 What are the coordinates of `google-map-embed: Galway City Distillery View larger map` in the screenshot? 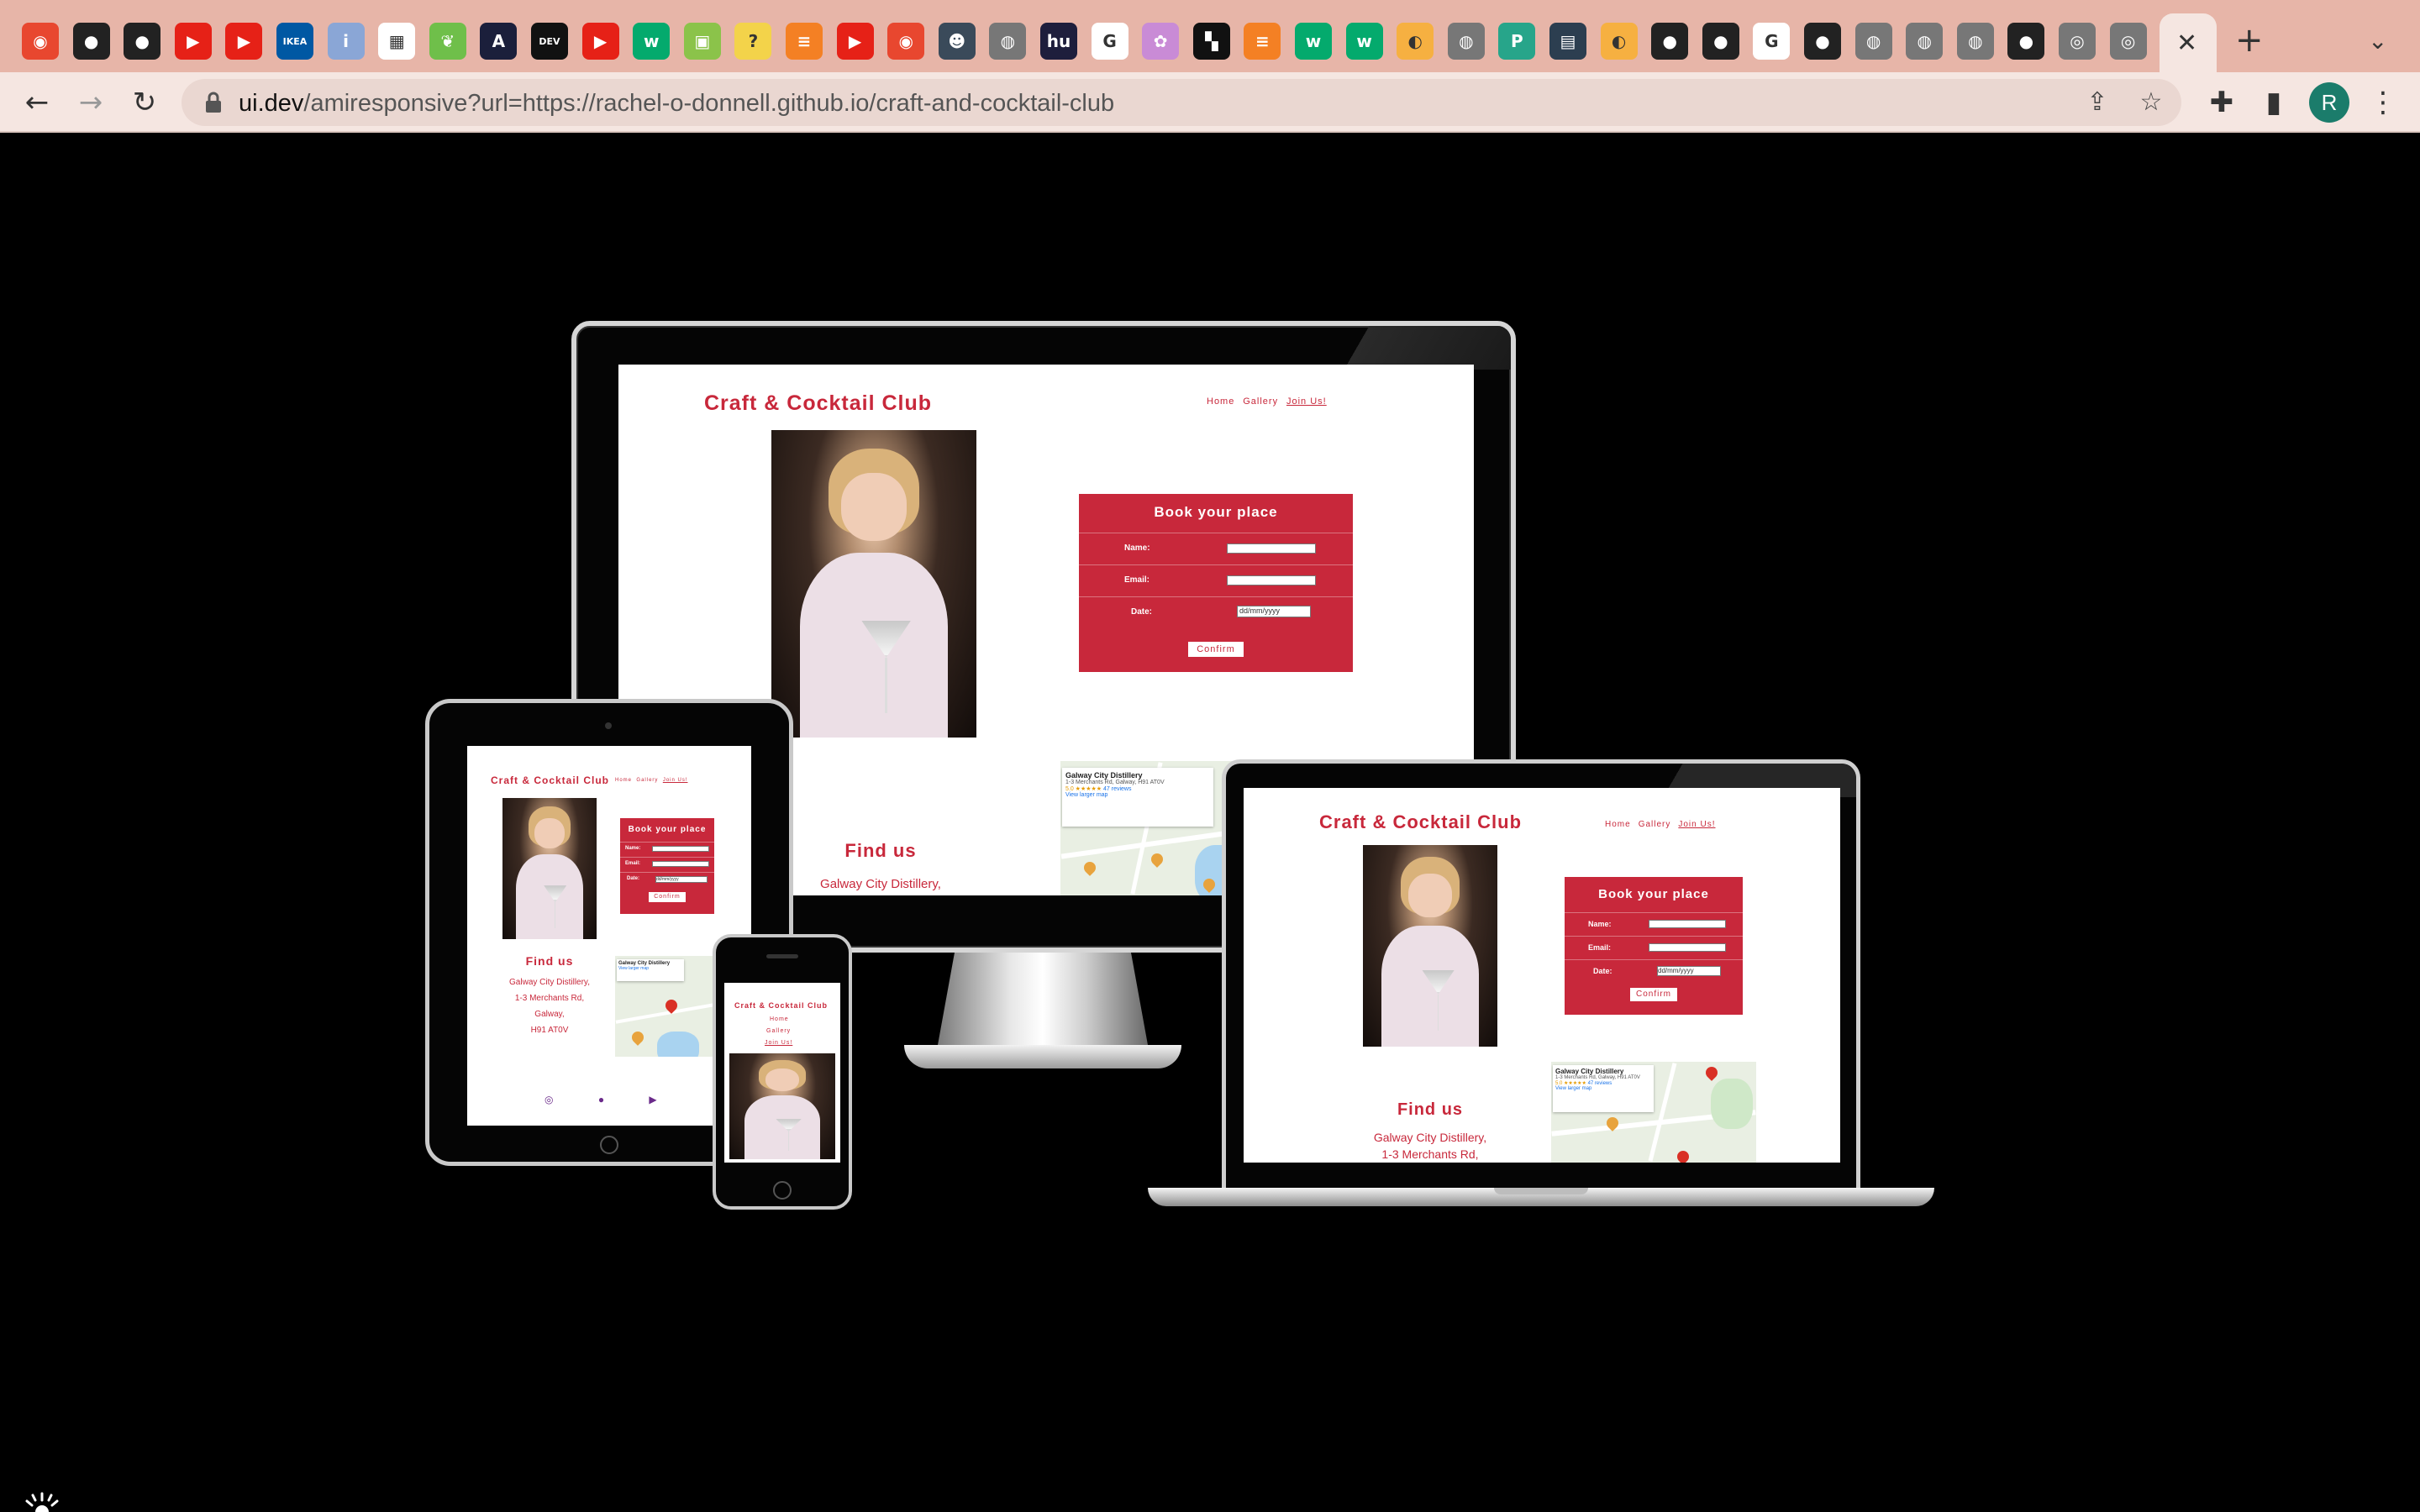 It's located at (667, 1006).